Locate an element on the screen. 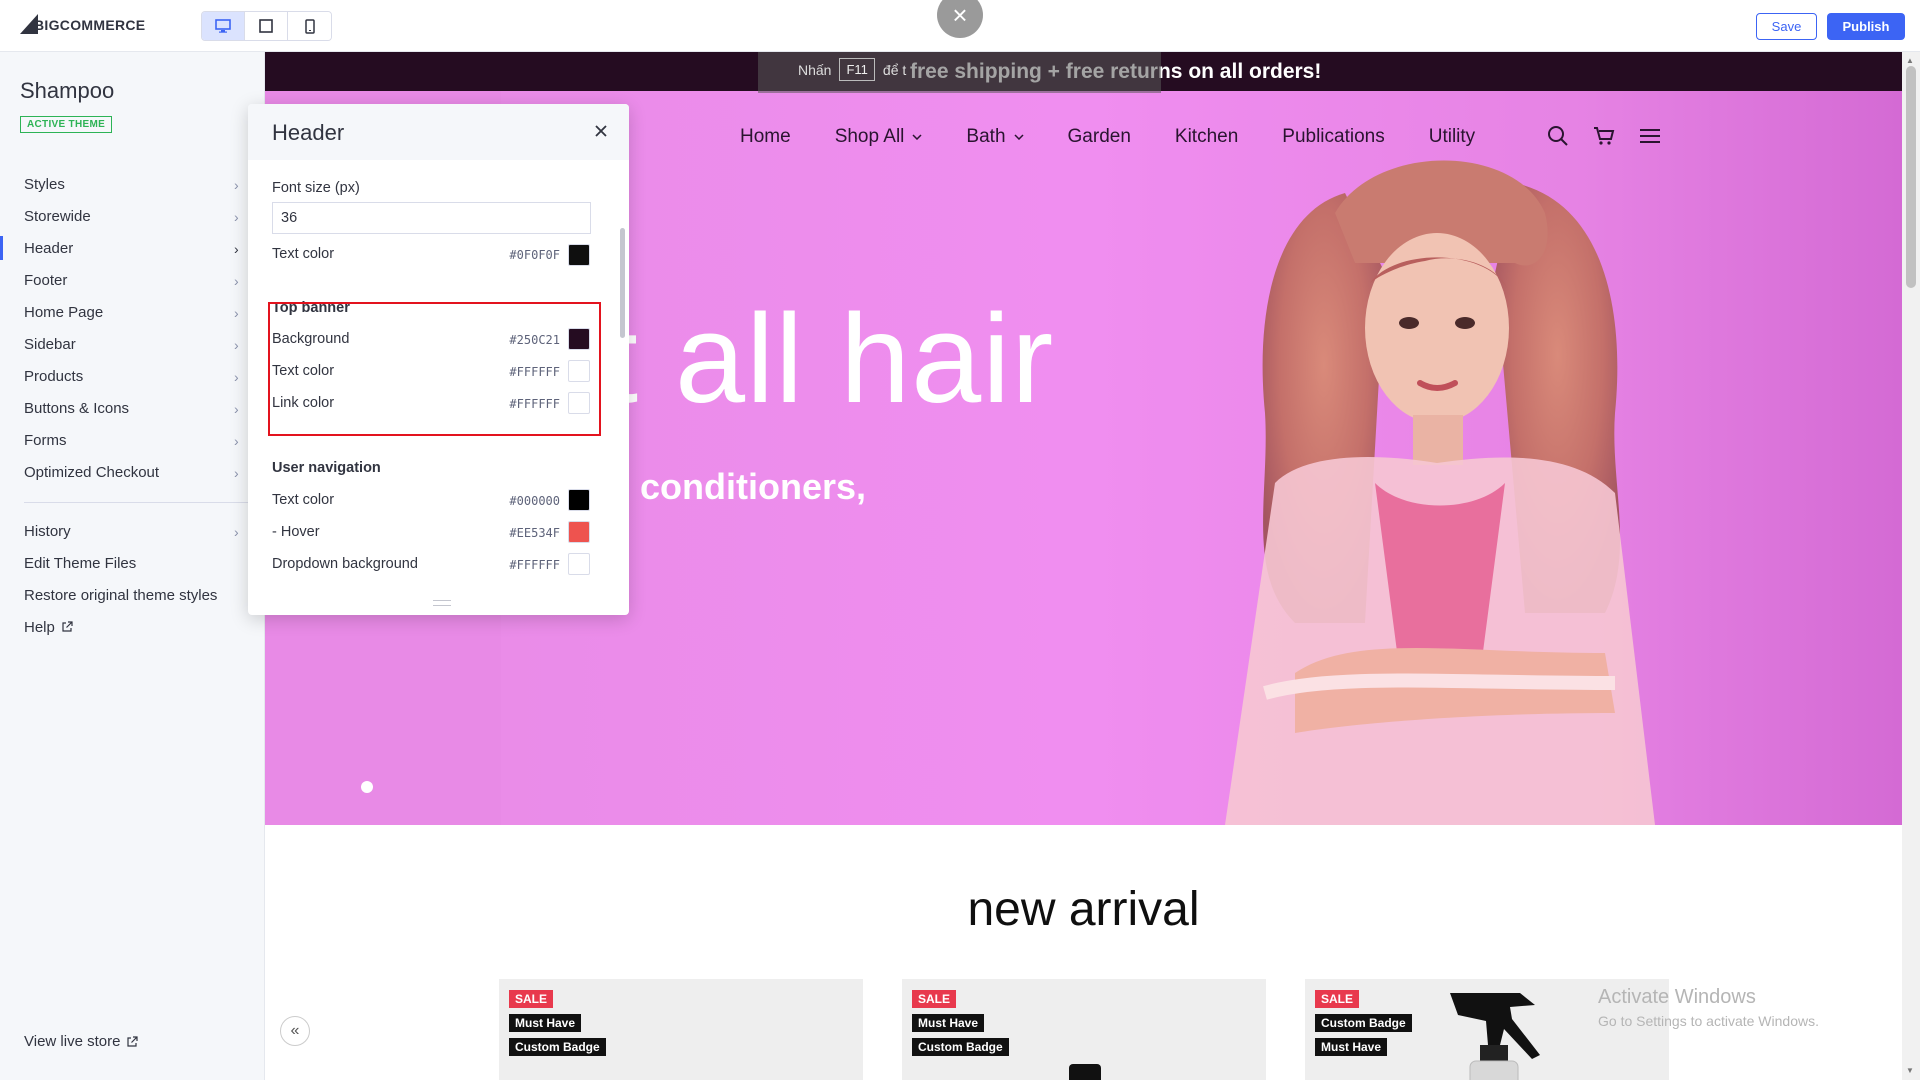 The height and width of the screenshot is (1080, 1920). sidebar-item-optimized-checkout: Optimized Checkout › is located at coordinates (132, 472).